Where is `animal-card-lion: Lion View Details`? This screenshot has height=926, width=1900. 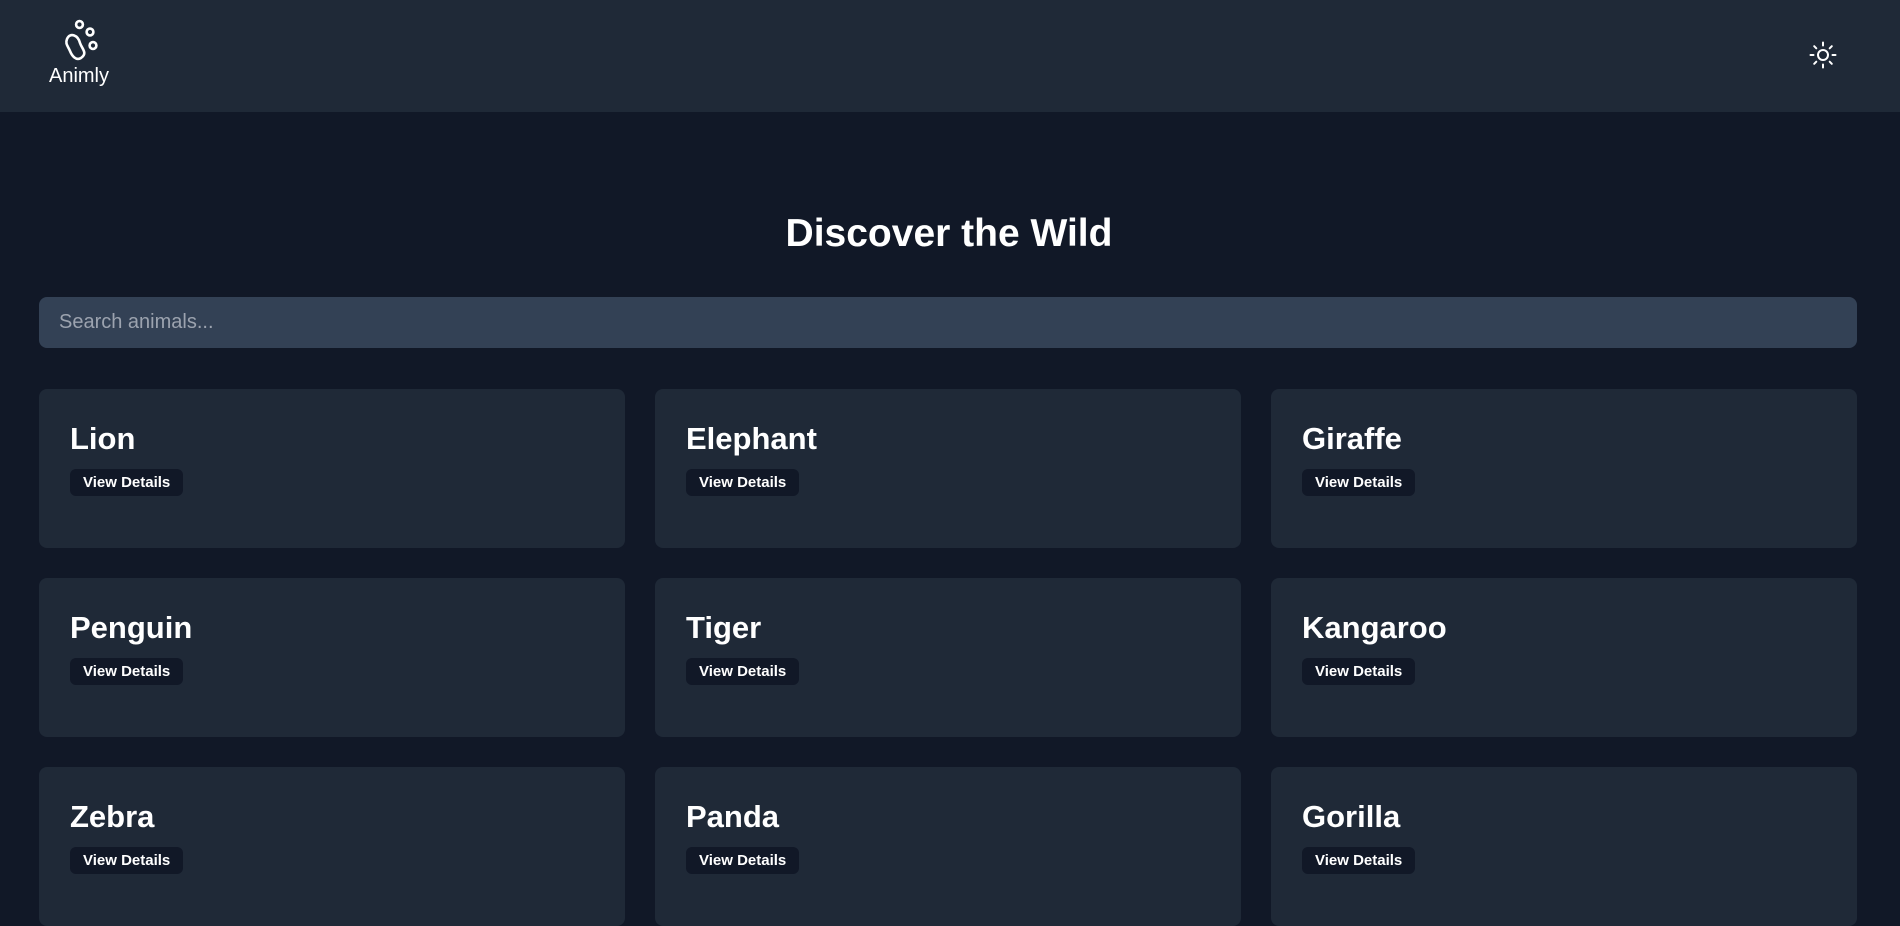
animal-card-lion: Lion View Details is located at coordinates (332, 468).